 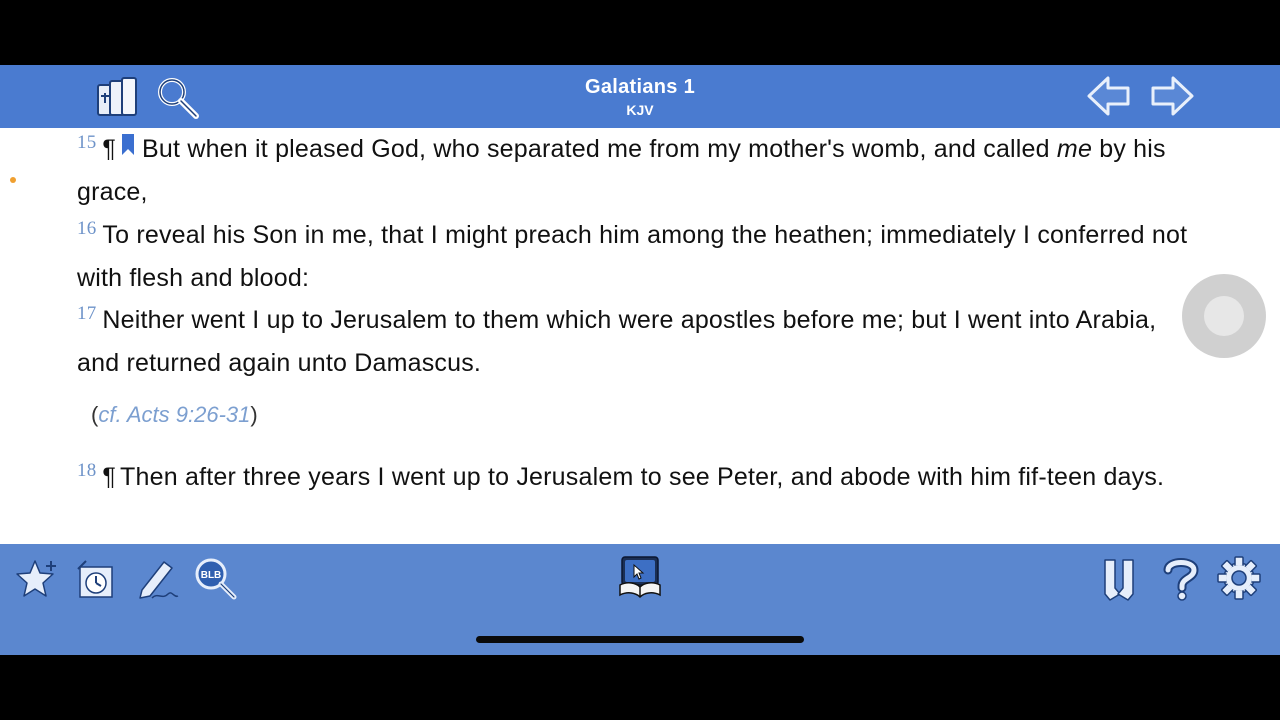 I want to click on home-indicator, so click(x=640, y=639).